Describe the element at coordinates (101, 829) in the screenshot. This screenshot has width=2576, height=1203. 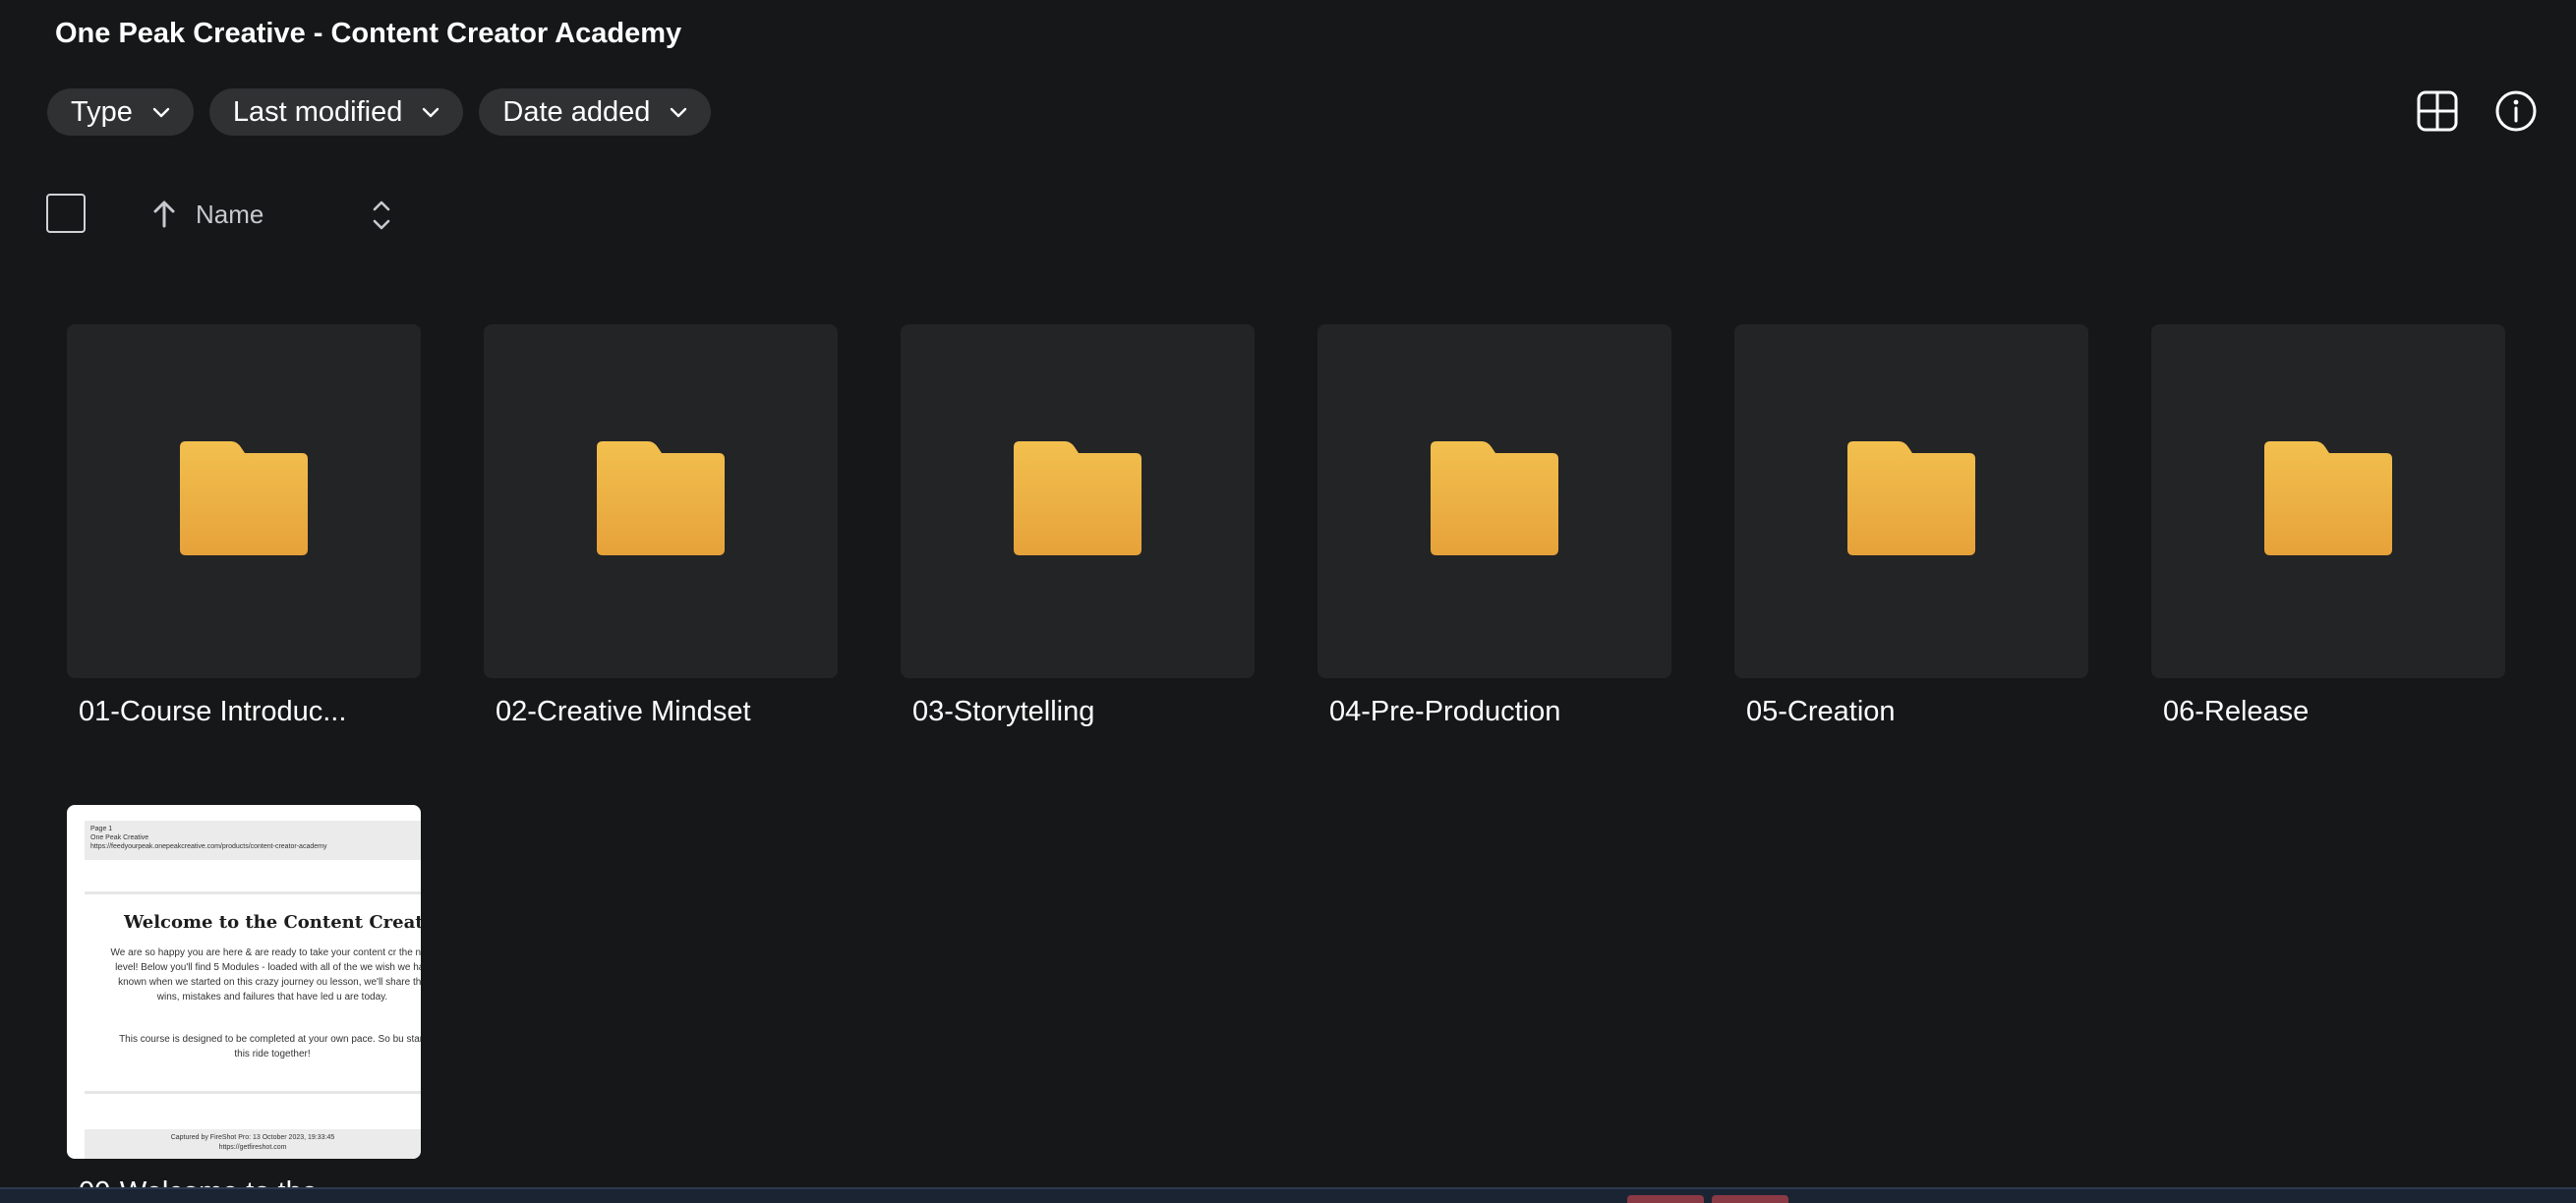
I see `thumbnail-header-line: Page 1` at that location.